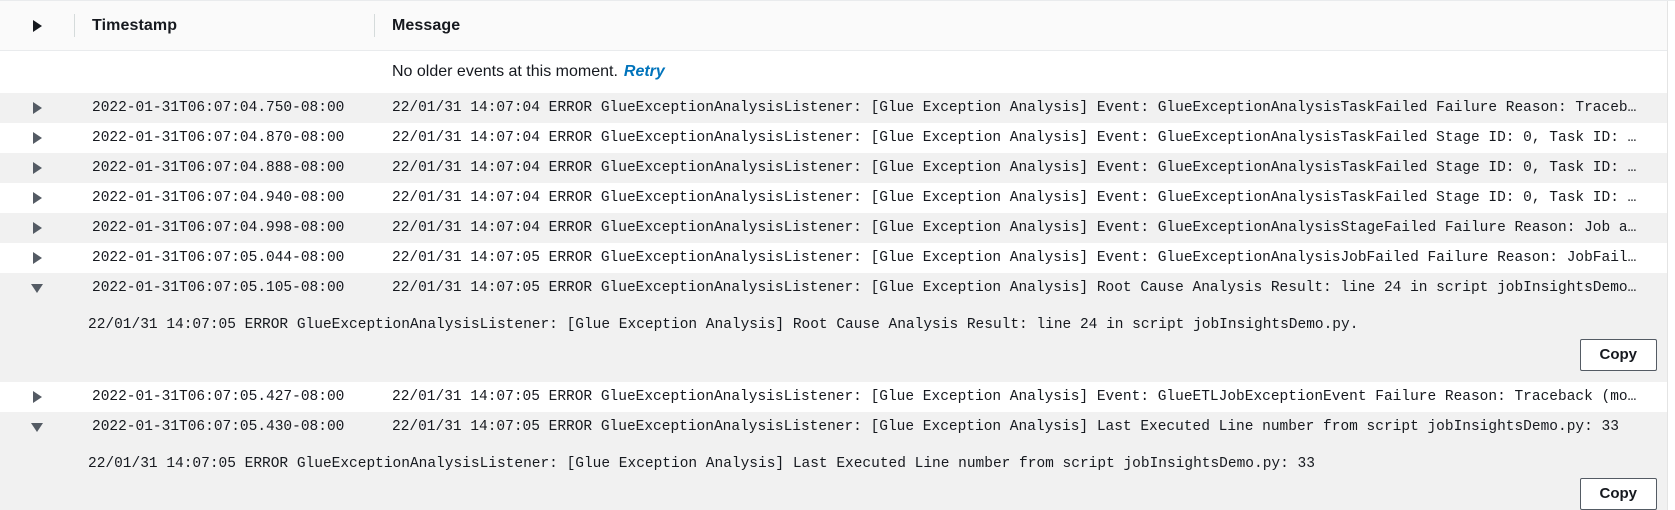 This screenshot has width=1675, height=510. What do you see at coordinates (218, 397) in the screenshot?
I see `row-timestamp-value: 2022-01-31T06:07:05.427-08:00` at bounding box center [218, 397].